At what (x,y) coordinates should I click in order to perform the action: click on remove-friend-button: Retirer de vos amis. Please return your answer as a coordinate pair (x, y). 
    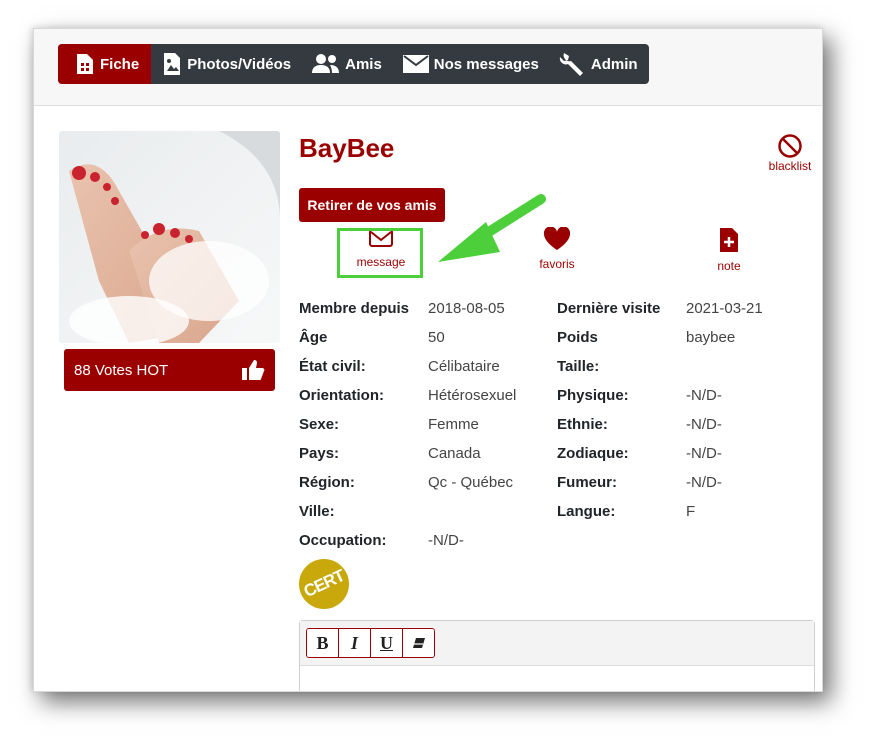
    Looking at the image, I should click on (372, 205).